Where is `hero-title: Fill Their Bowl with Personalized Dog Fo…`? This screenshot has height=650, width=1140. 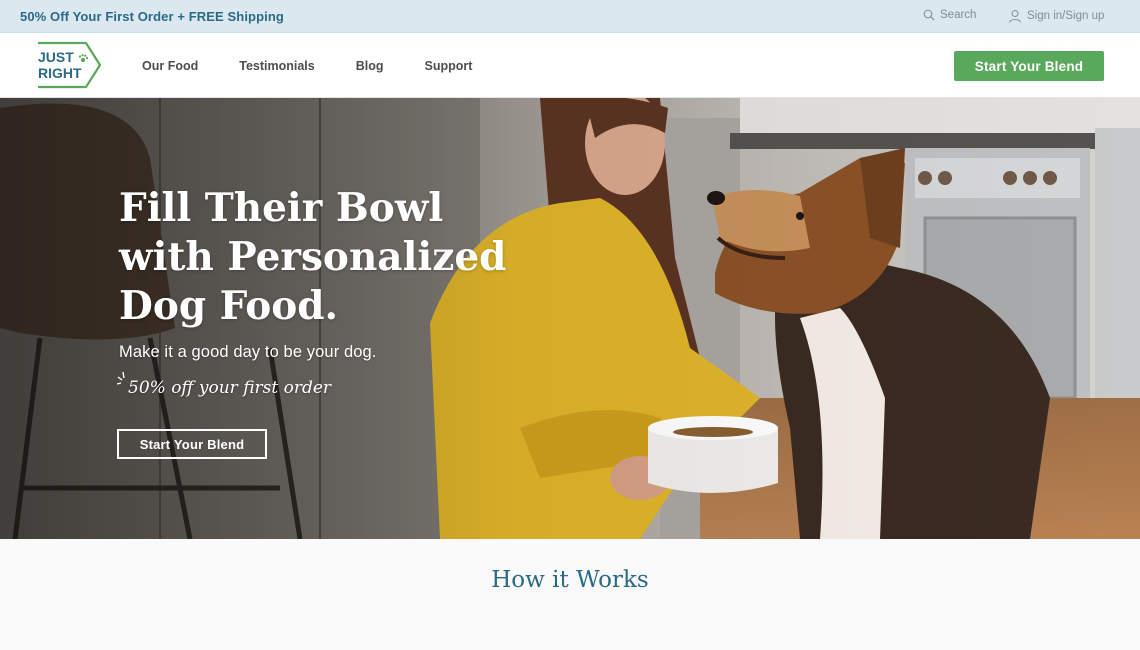 hero-title: Fill Their Bowl with Personalized Dog Fo… is located at coordinates (313, 257).